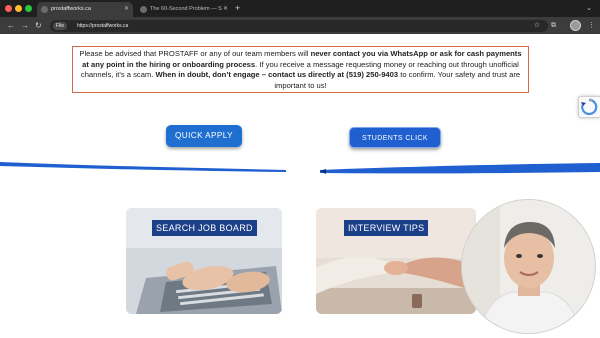  Describe the element at coordinates (204, 228) in the screenshot. I see `search-job-board-label: SEARCH JOB BOARD` at that location.